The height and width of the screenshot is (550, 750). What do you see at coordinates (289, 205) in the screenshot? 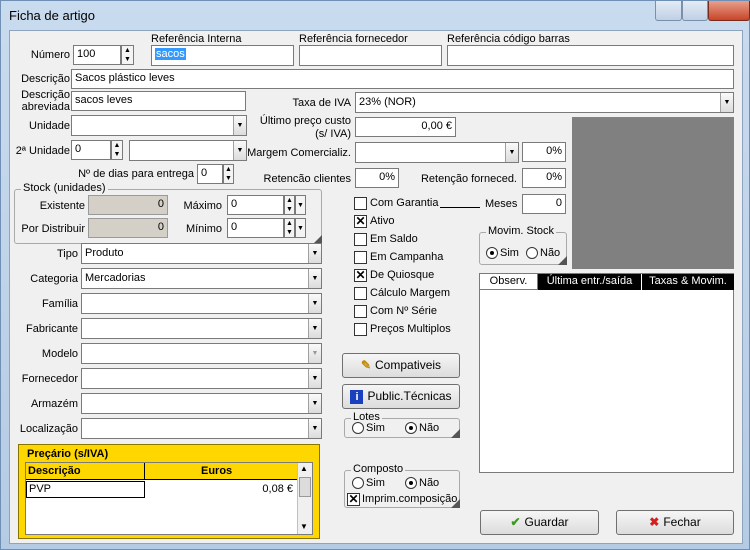
I see `maximo-stepper: ▲ ▼` at bounding box center [289, 205].